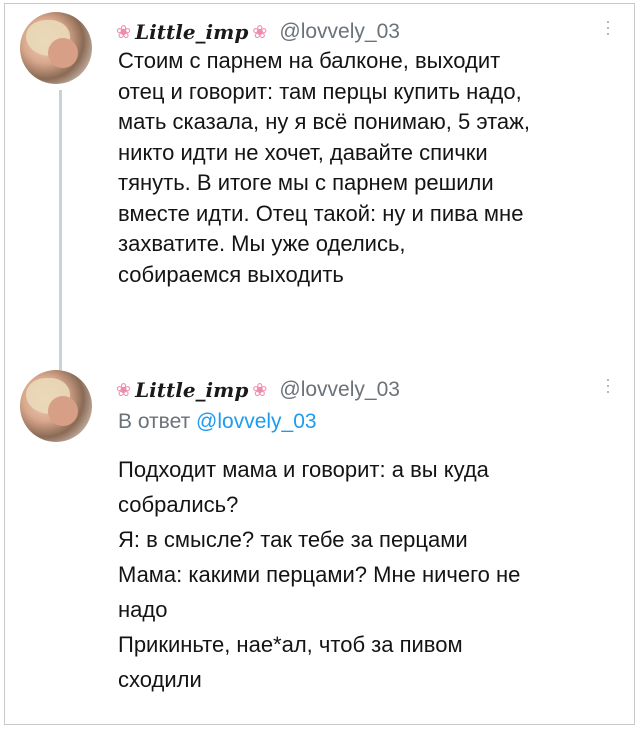 This screenshot has height=730, width=641. Describe the element at coordinates (60, 230) in the screenshot. I see `thread-connector-line` at that location.